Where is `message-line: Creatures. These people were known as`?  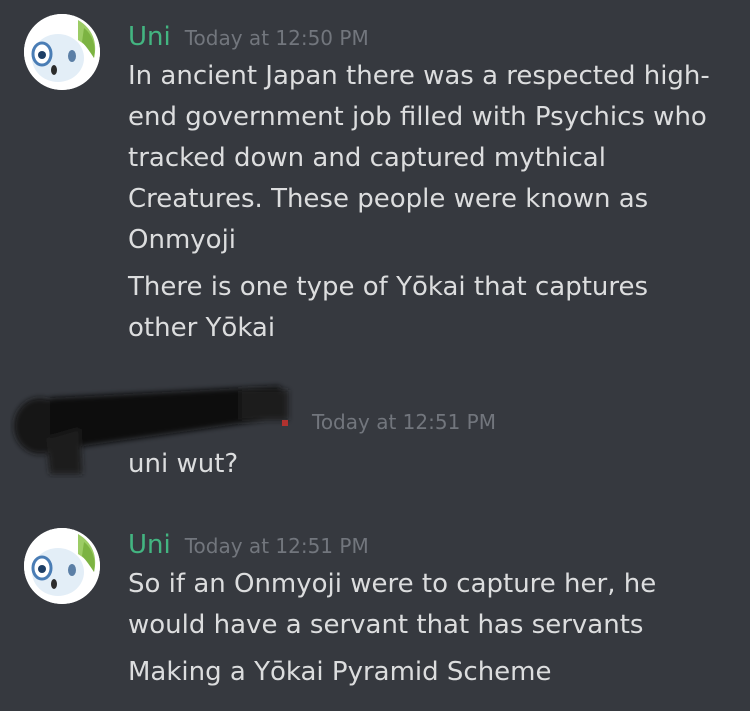
message-line: Creatures. These people were known as is located at coordinates (388, 199).